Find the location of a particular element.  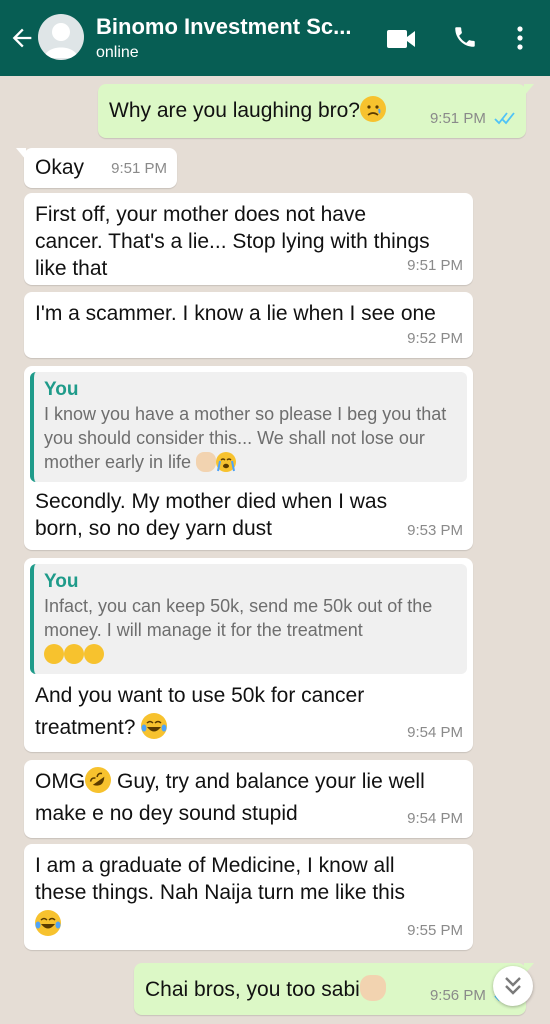

message-text-start: OMG is located at coordinates (60, 781).